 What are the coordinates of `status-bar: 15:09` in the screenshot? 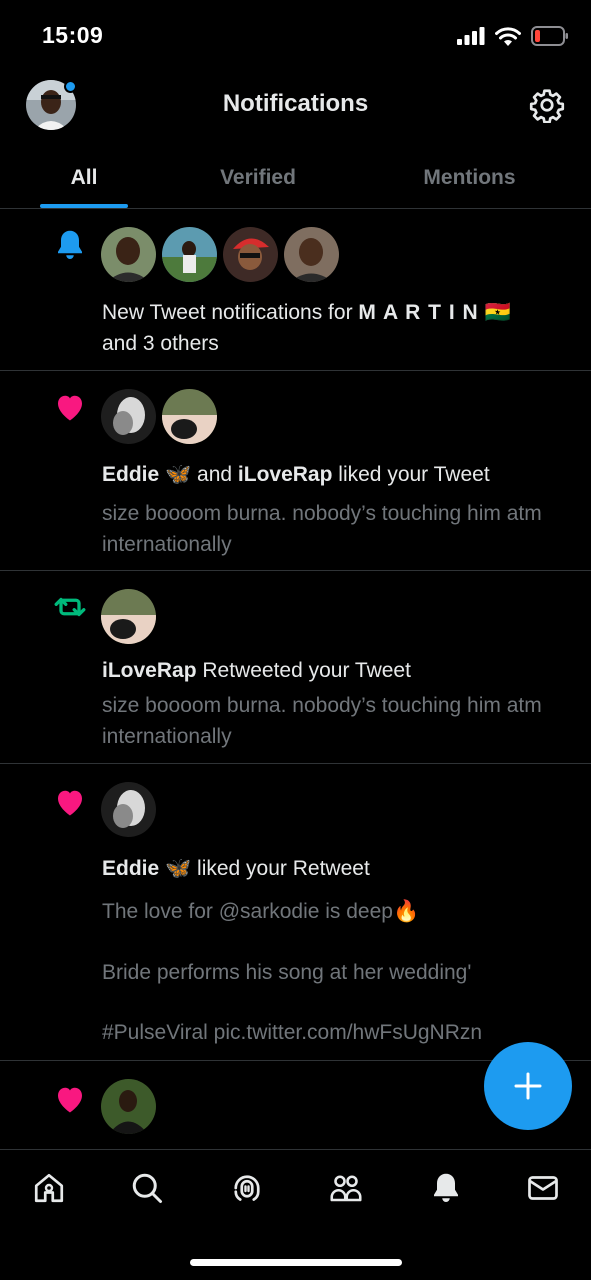 It's located at (295, 35).